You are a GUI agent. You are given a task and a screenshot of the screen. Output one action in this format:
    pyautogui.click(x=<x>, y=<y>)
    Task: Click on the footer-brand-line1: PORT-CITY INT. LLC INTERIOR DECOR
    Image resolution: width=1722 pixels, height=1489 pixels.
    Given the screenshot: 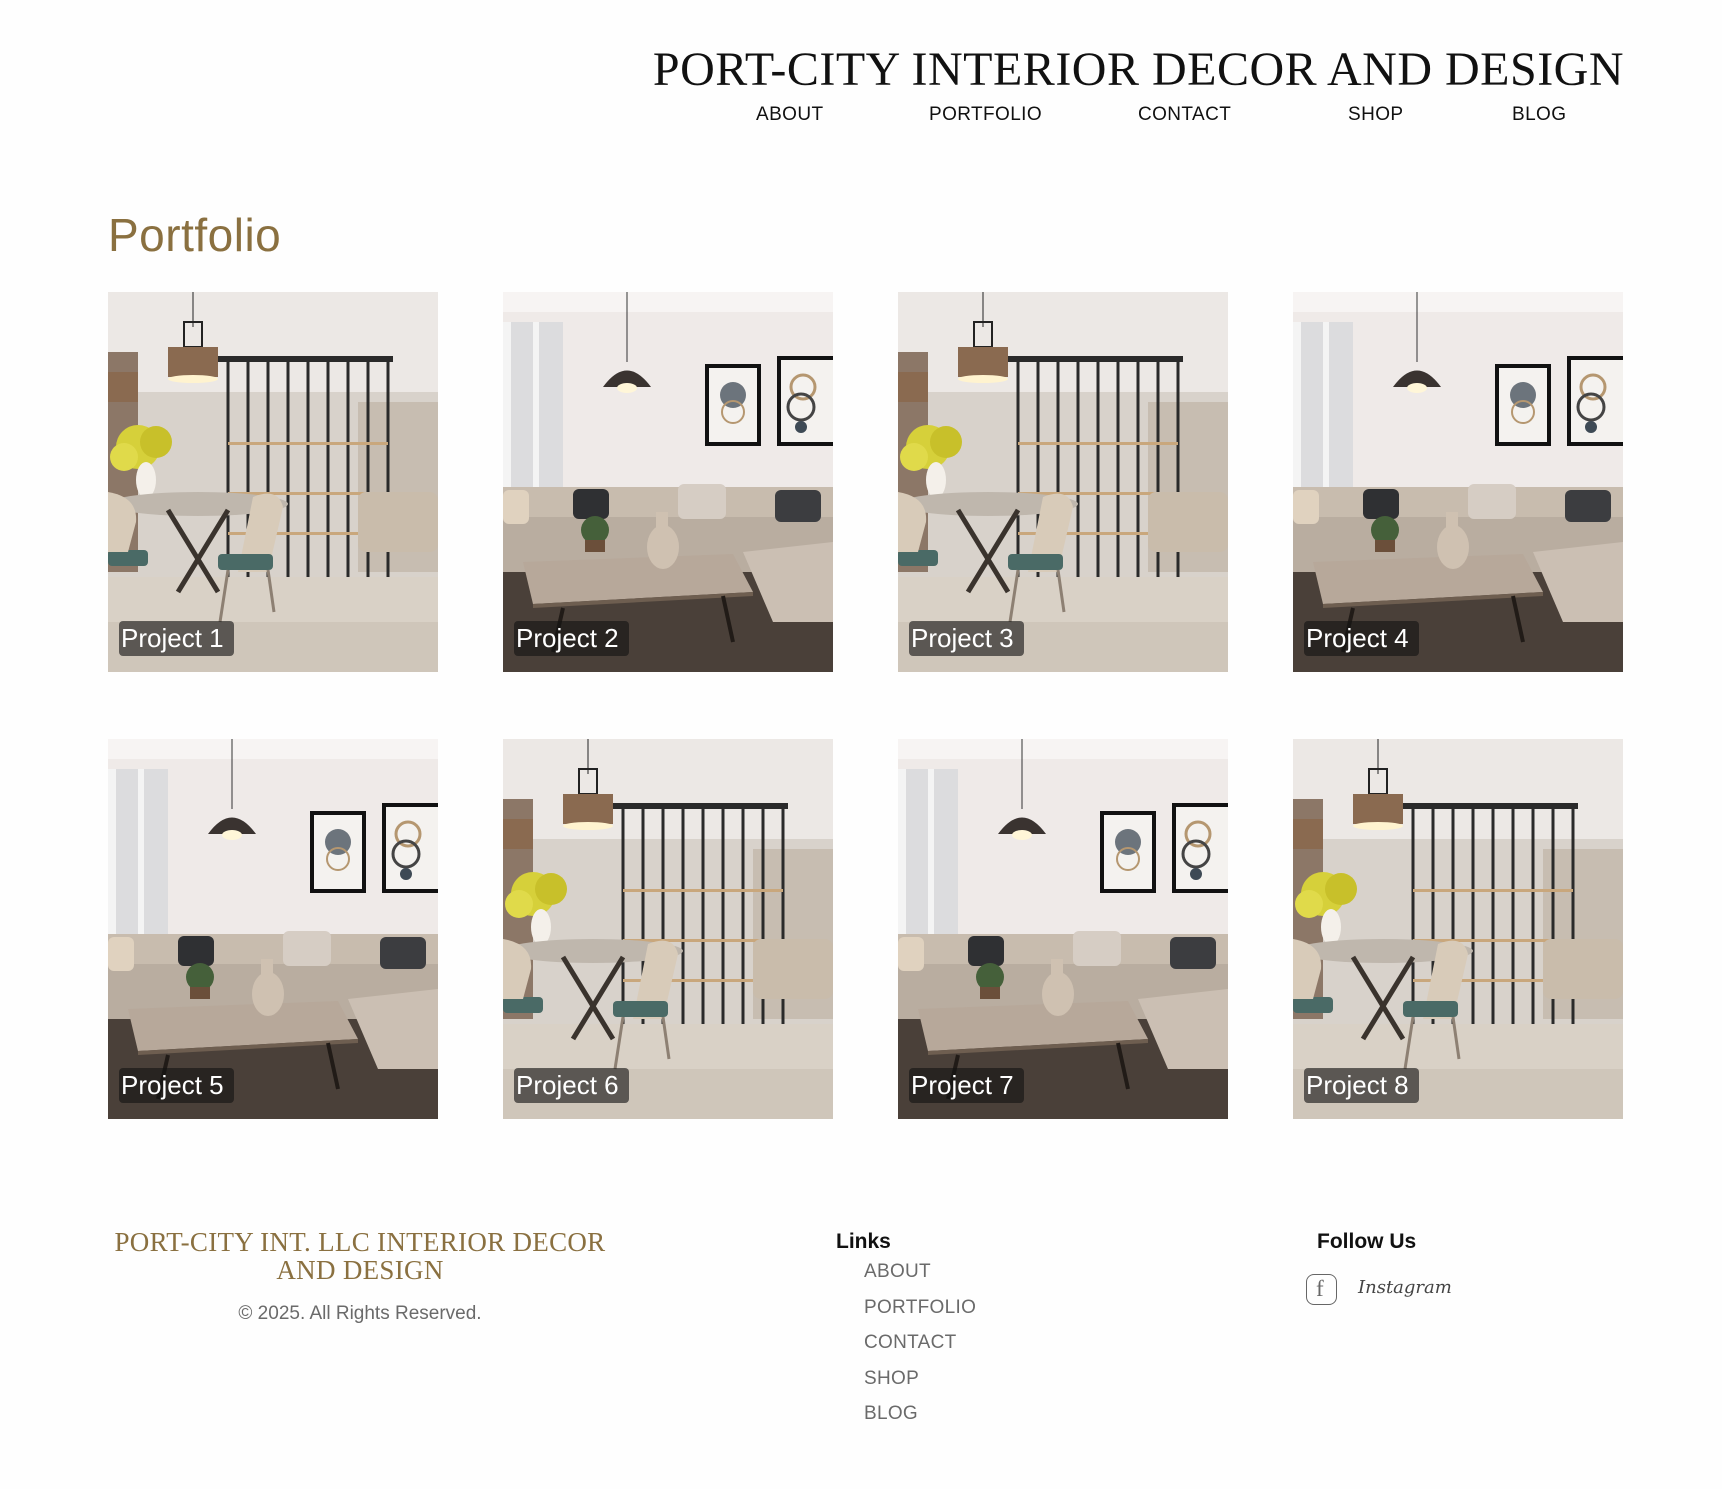 What is the action you would take?
    pyautogui.click(x=360, y=1242)
    